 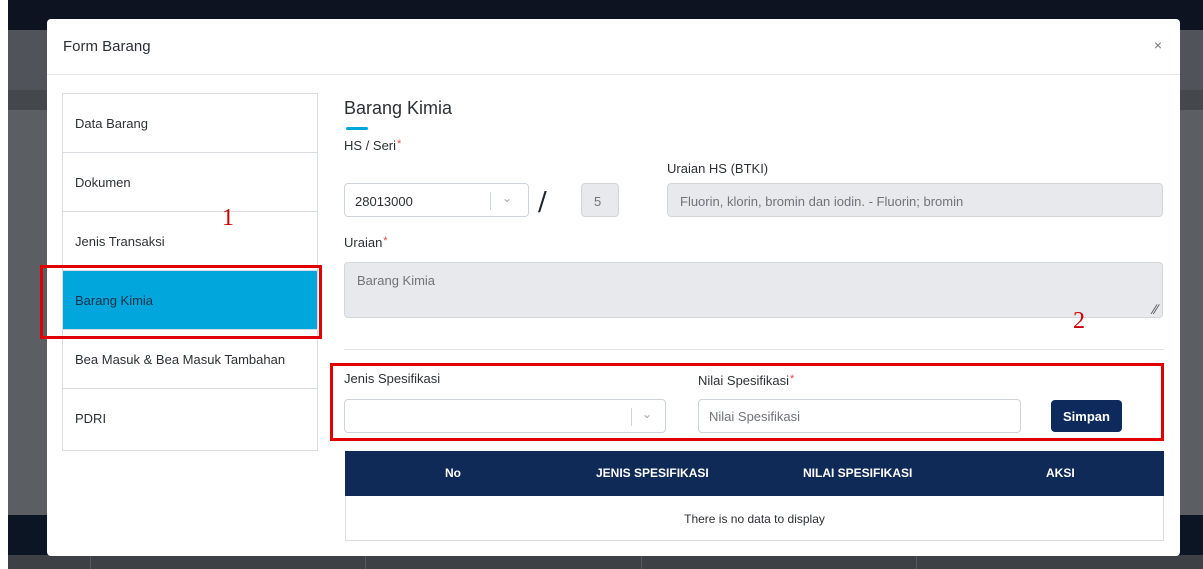 What do you see at coordinates (453, 473) in the screenshot?
I see `column-header-no: No` at bounding box center [453, 473].